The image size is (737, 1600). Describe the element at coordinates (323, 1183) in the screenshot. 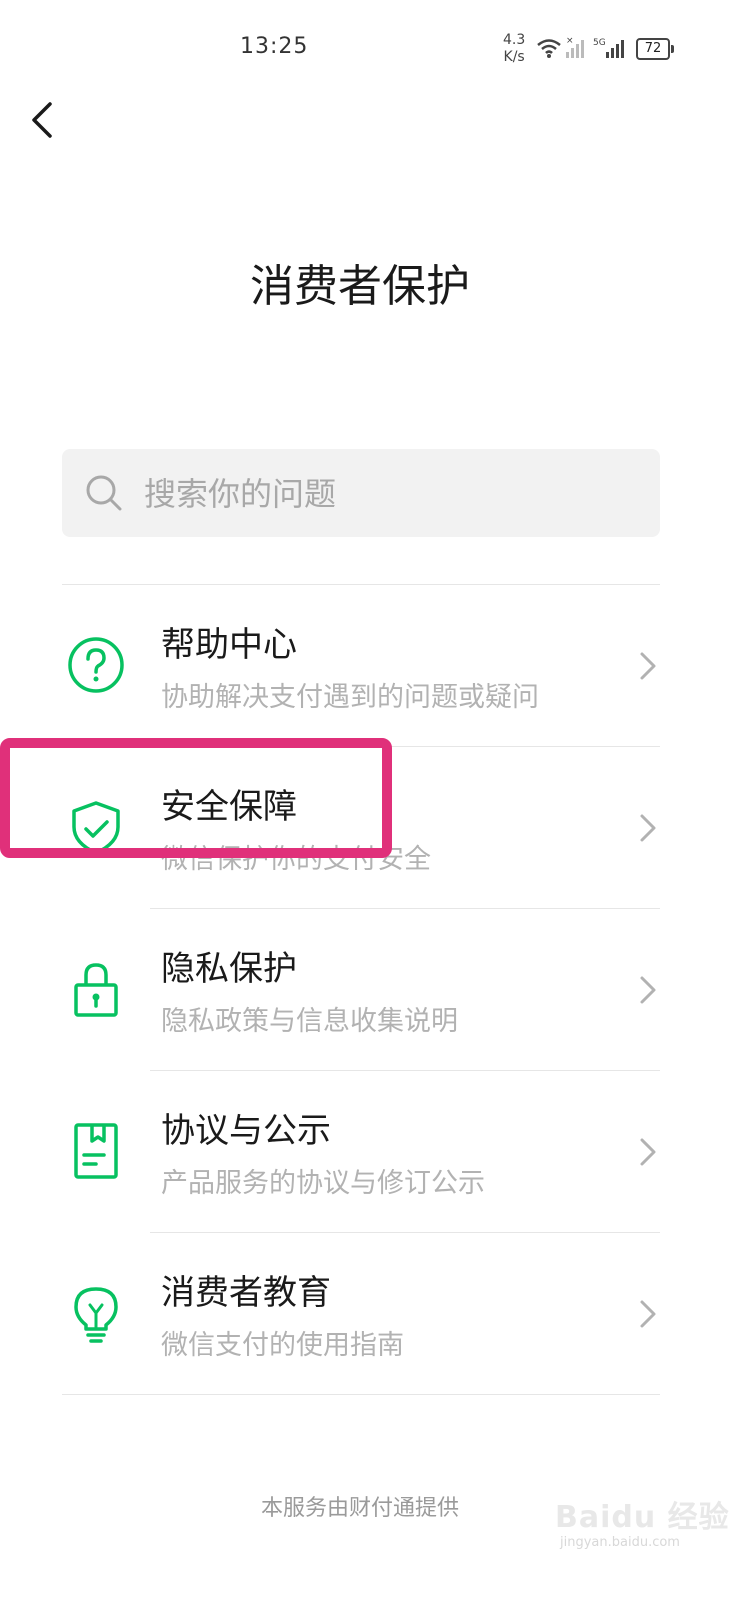

I see `menu-item-subtitle: 产品服务的协议与修订公示` at that location.